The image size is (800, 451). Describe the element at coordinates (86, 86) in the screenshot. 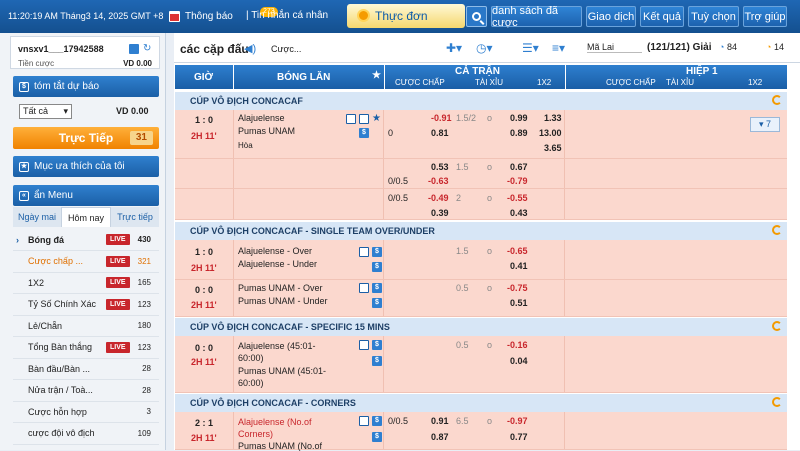

I see `summary-header: $ tóm tắt dự báo` at that location.